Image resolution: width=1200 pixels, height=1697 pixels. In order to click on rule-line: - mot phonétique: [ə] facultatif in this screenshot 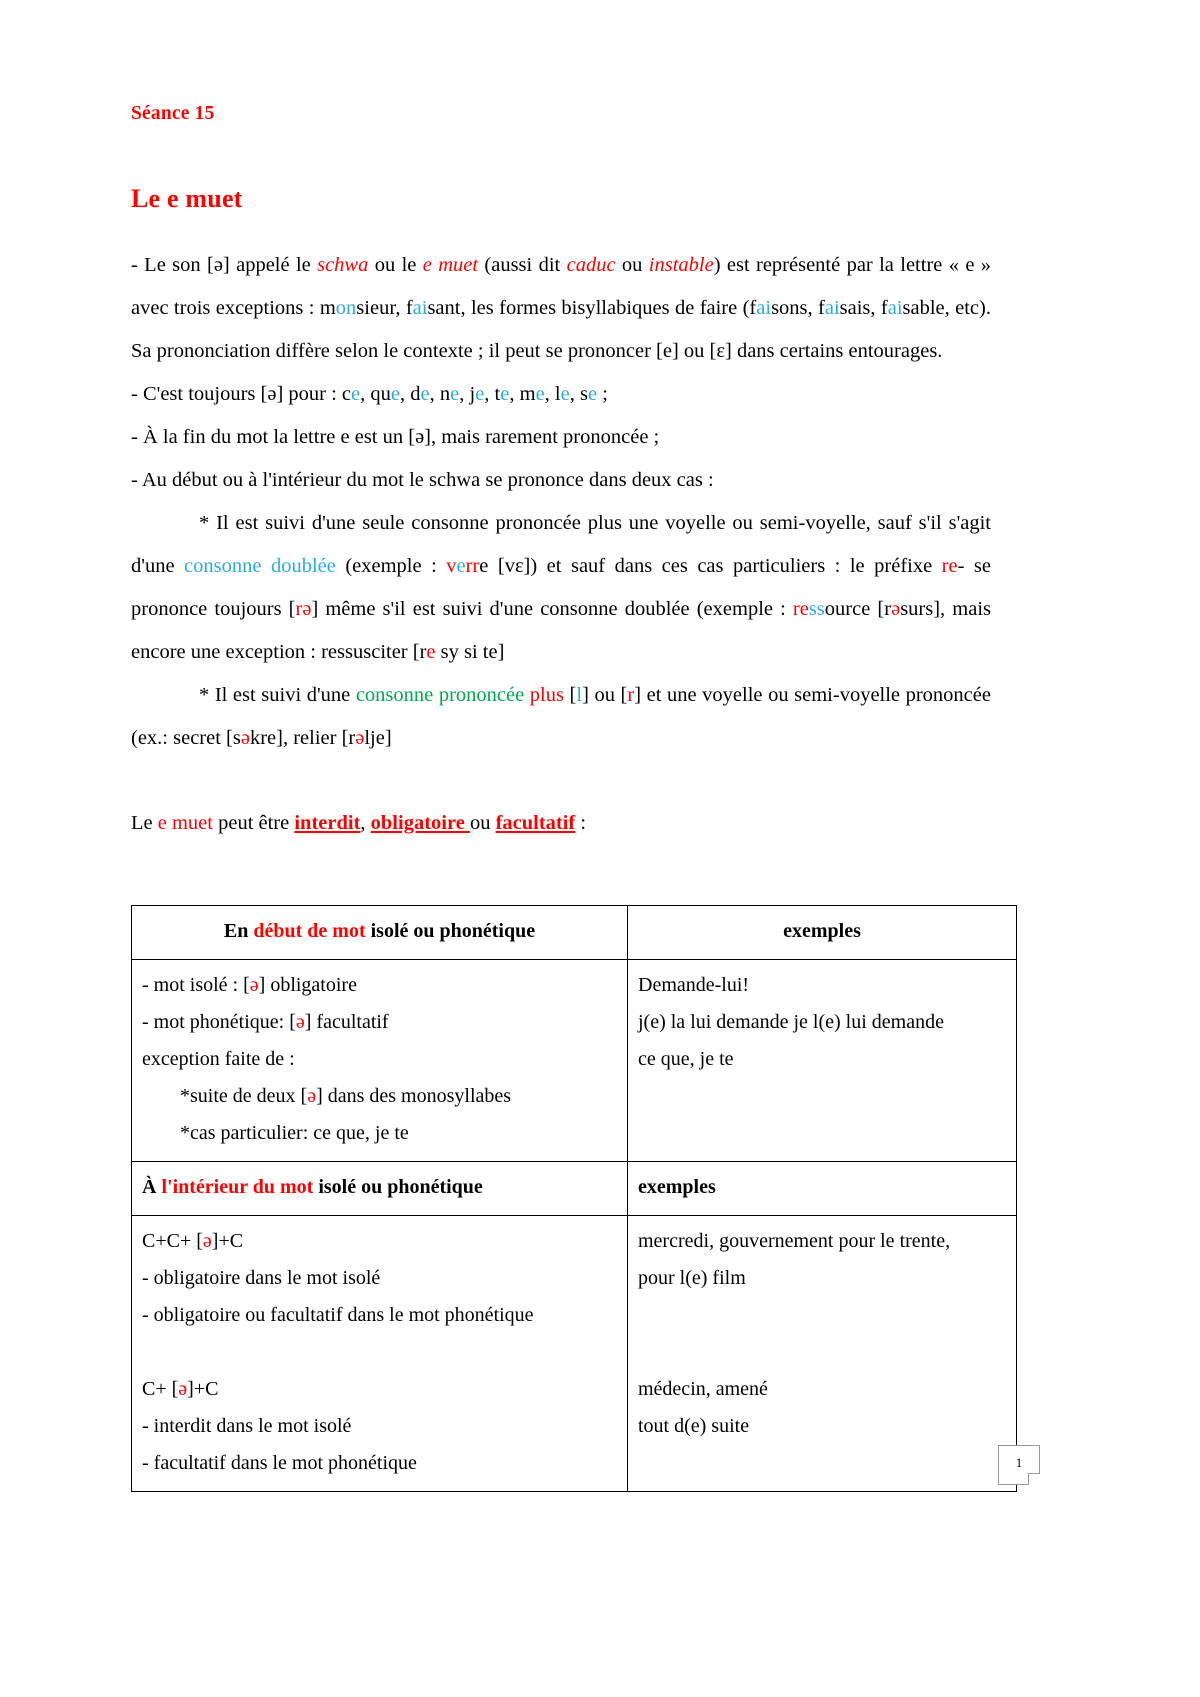, I will do `click(379, 1022)`.